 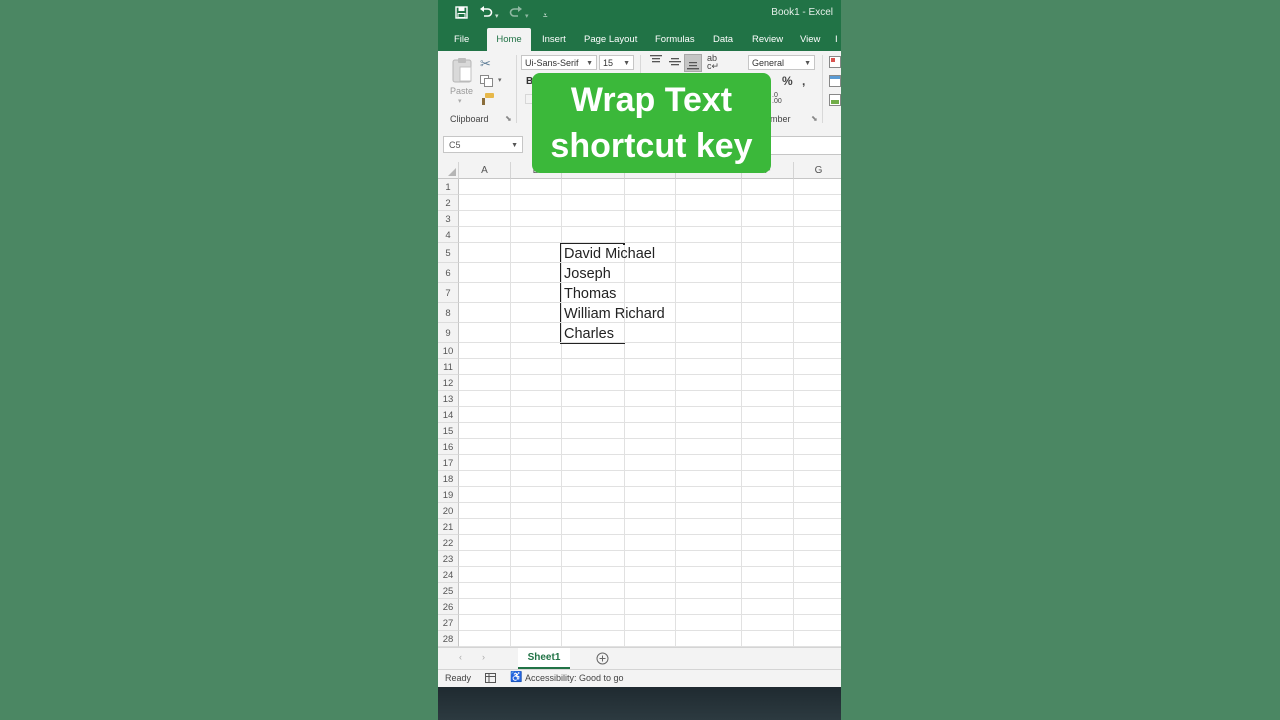 What do you see at coordinates (509, 39) in the screenshot?
I see `tab-home: Home` at bounding box center [509, 39].